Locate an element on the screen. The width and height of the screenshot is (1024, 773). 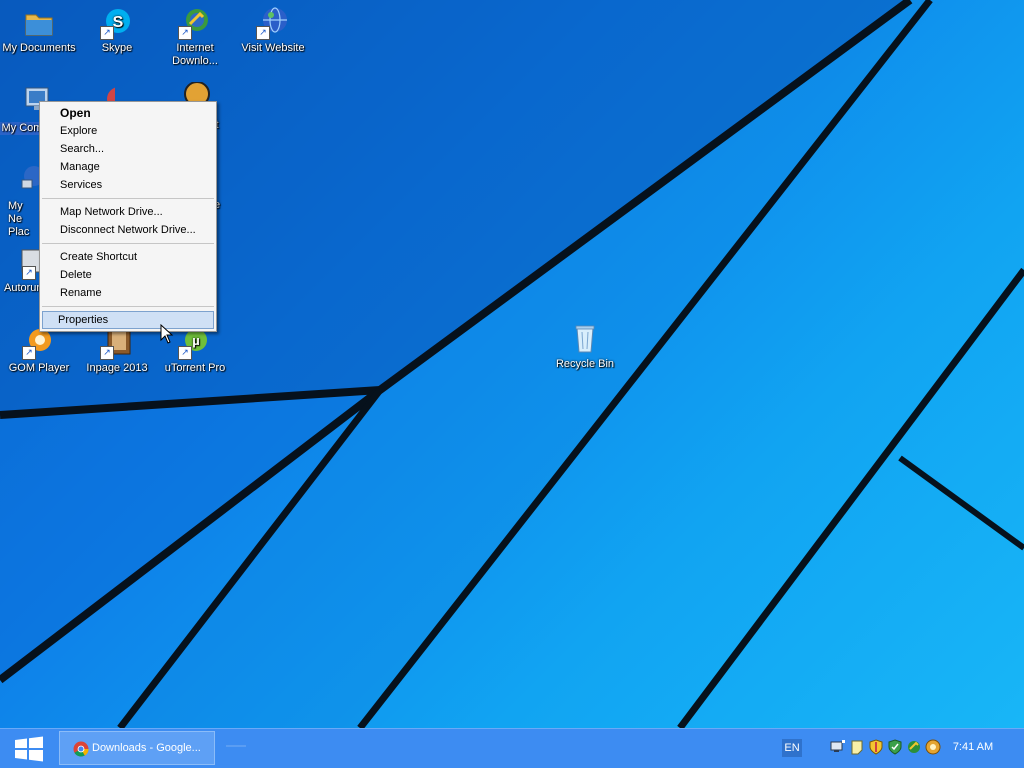
desktop-icon-recycle-bin: Recycle Bin is located at coordinates (585, 346).